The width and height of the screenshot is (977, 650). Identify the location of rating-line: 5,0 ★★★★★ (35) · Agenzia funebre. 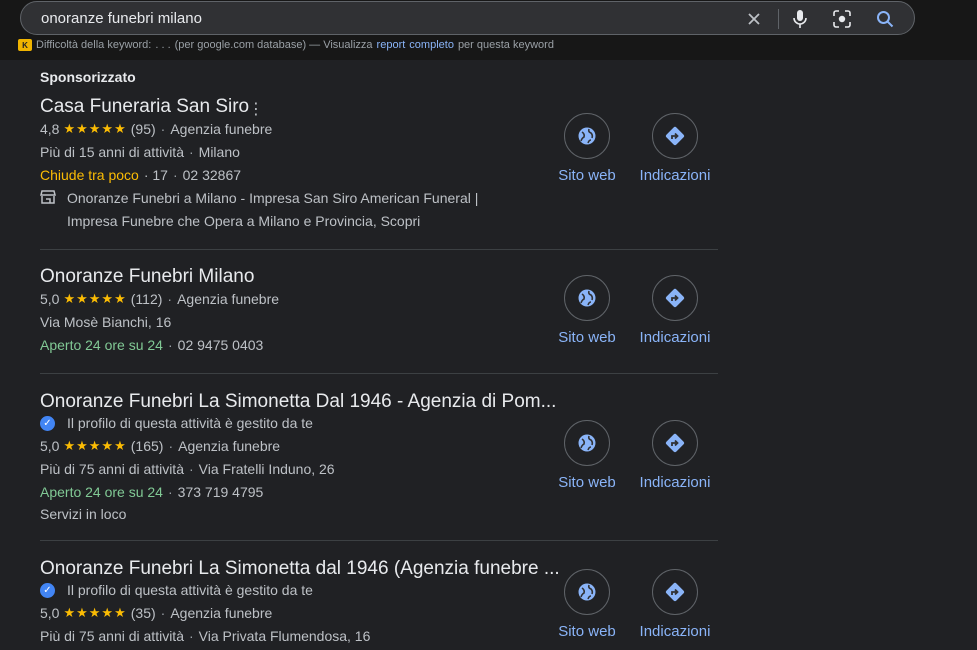
(156, 613).